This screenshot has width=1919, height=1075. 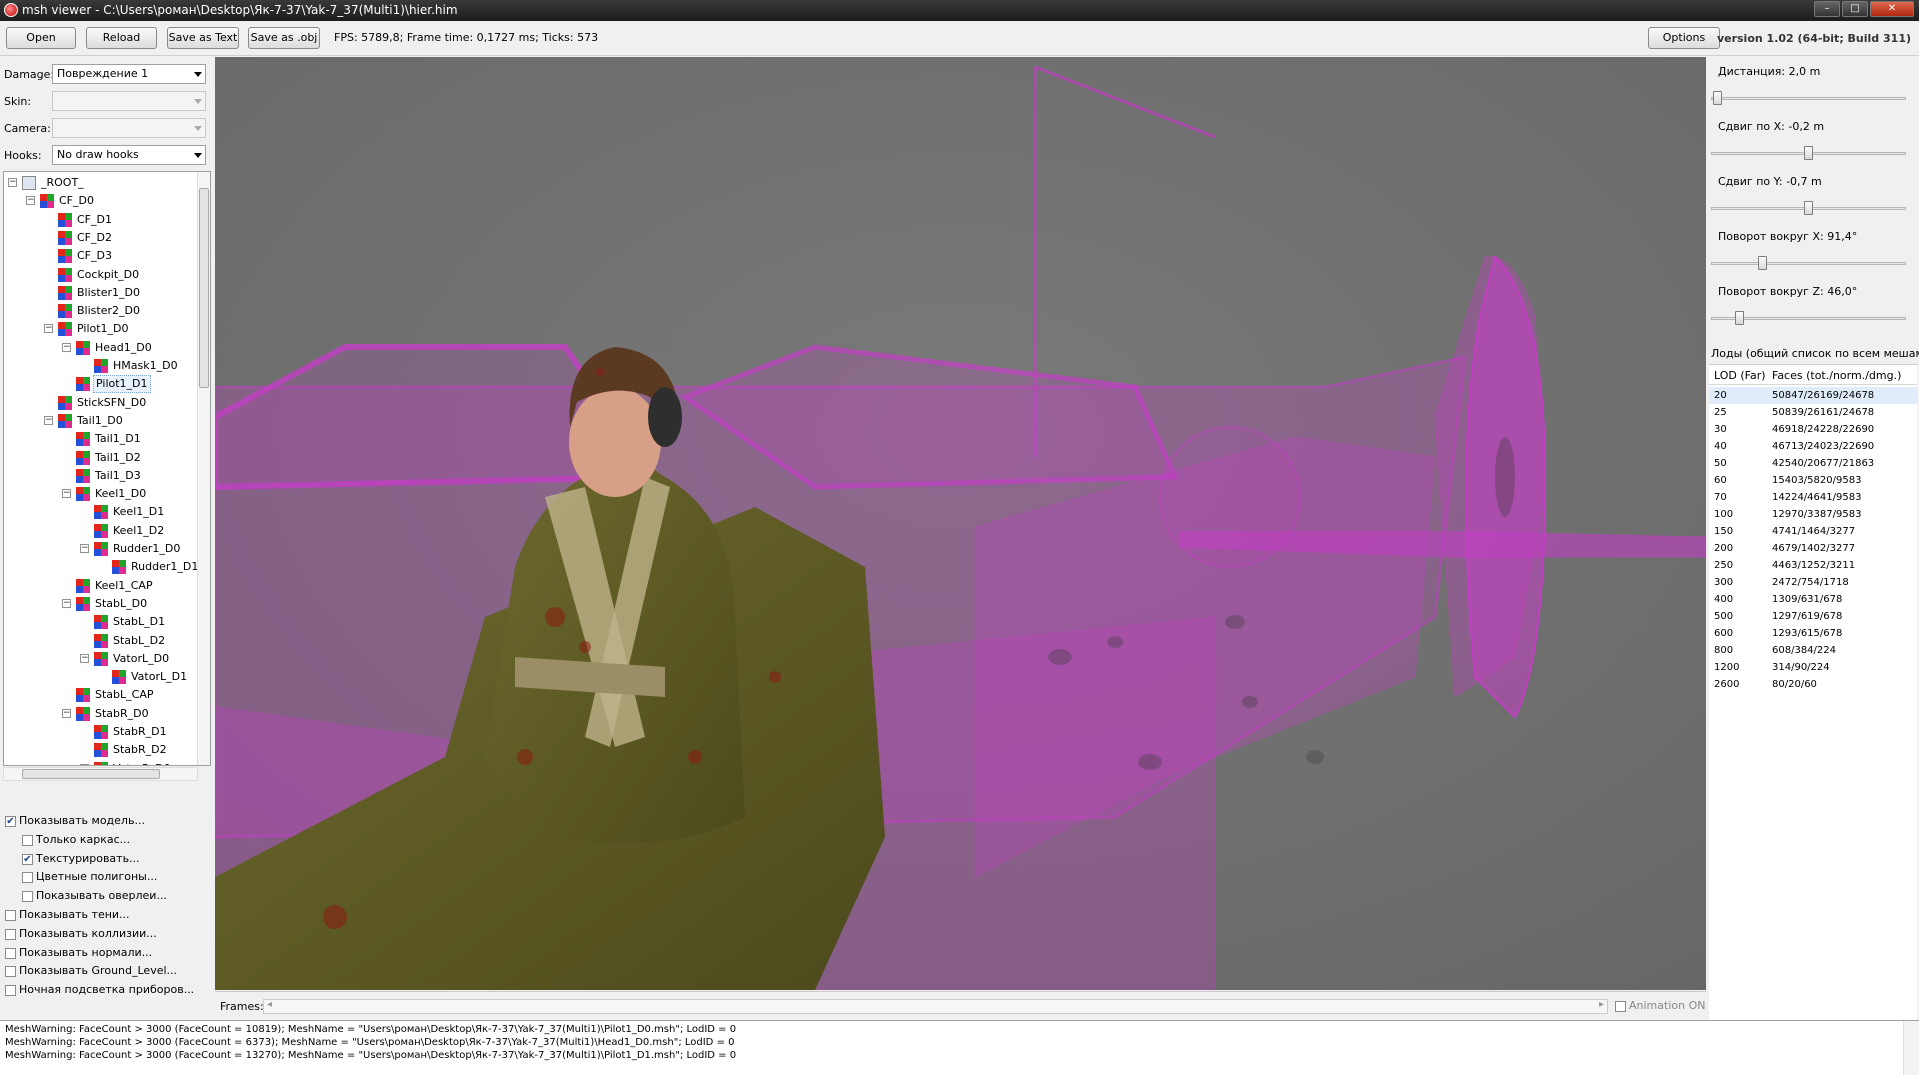 I want to click on lod-row: 250 4463/1252/3211, so click(x=1813, y=565).